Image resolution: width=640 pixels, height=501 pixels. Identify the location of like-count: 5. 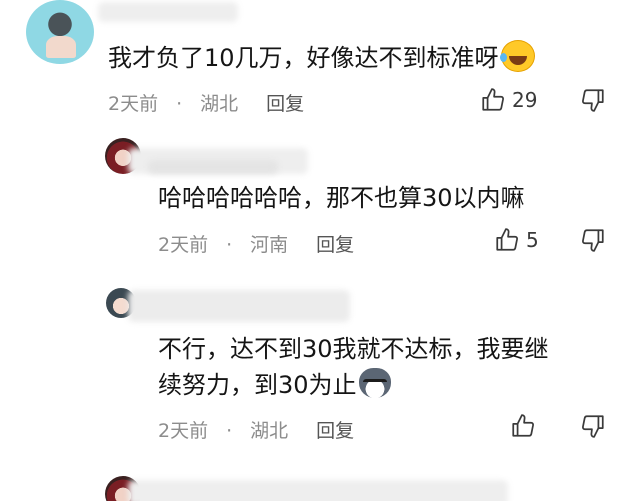
(532, 240).